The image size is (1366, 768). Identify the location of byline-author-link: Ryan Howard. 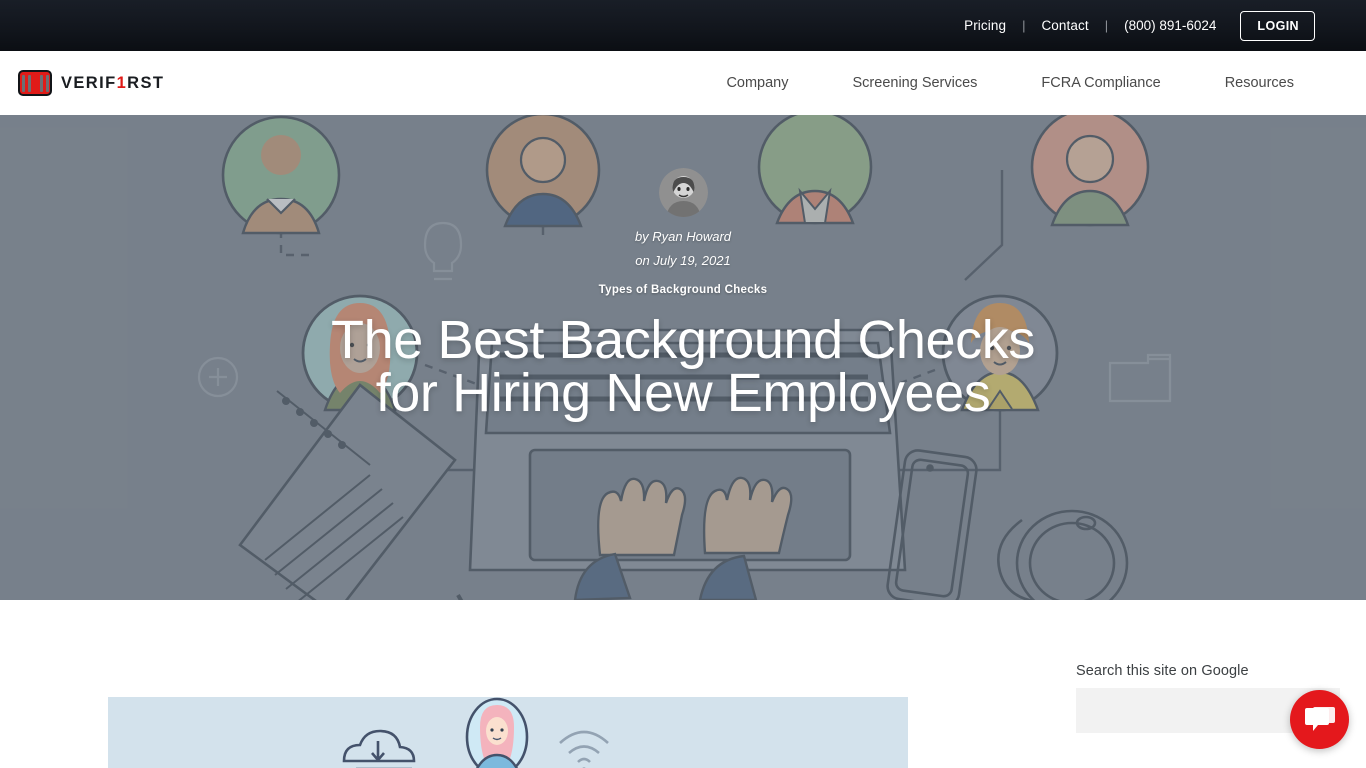
(691, 236).